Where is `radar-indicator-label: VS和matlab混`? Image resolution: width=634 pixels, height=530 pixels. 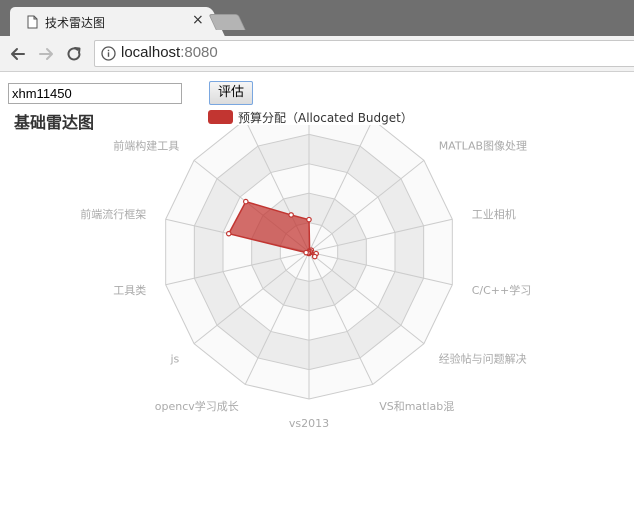
radar-indicator-label: VS和matlab混 is located at coordinates (416, 406).